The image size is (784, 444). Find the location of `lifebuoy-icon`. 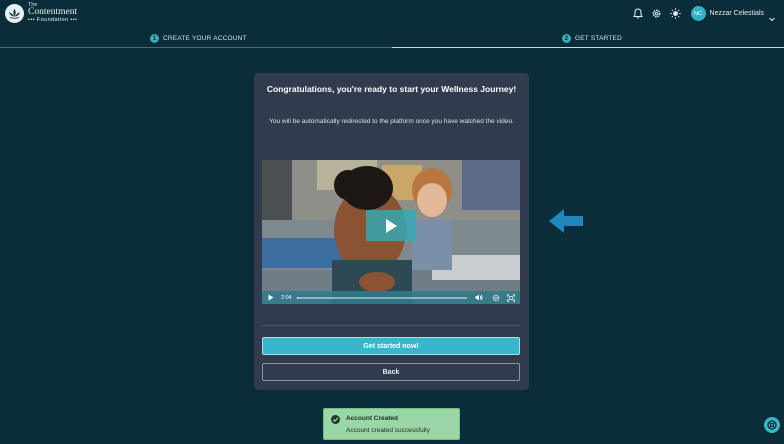

lifebuoy-icon is located at coordinates (772, 425).